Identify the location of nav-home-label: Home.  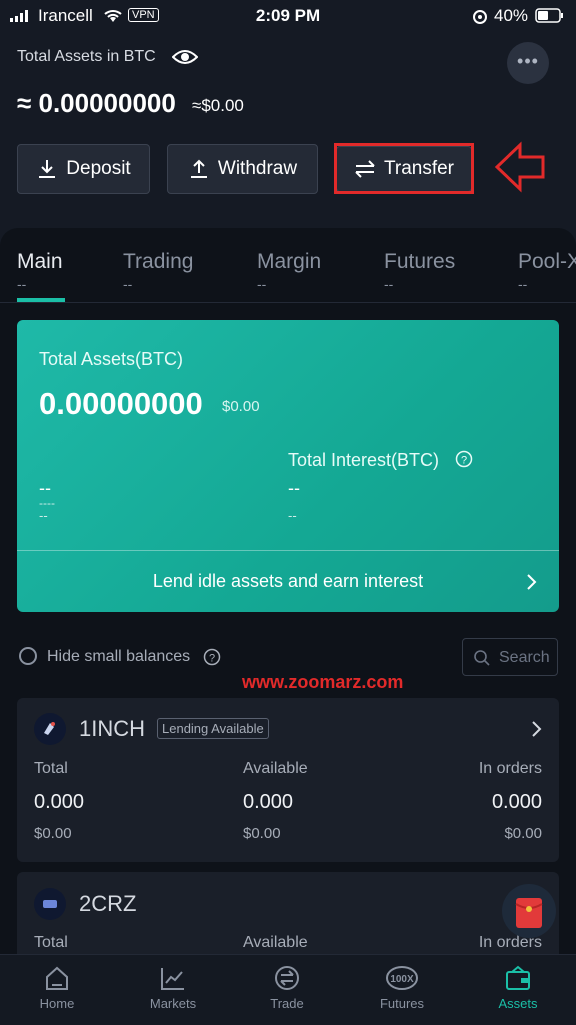
(57, 1003).